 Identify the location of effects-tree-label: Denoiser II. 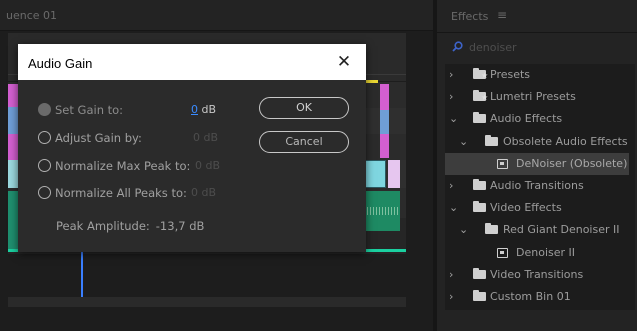
(546, 252).